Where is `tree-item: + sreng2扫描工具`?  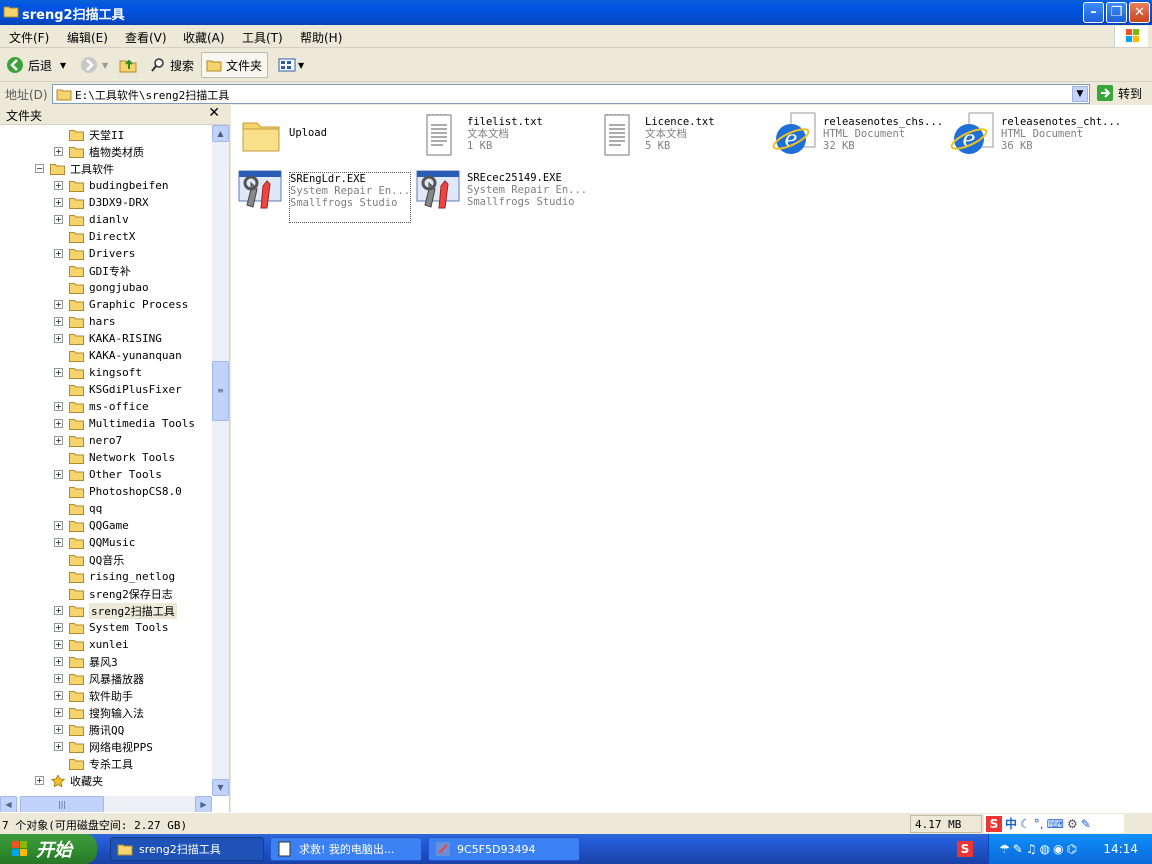
tree-item: + sreng2扫描工具 is located at coordinates (115, 610).